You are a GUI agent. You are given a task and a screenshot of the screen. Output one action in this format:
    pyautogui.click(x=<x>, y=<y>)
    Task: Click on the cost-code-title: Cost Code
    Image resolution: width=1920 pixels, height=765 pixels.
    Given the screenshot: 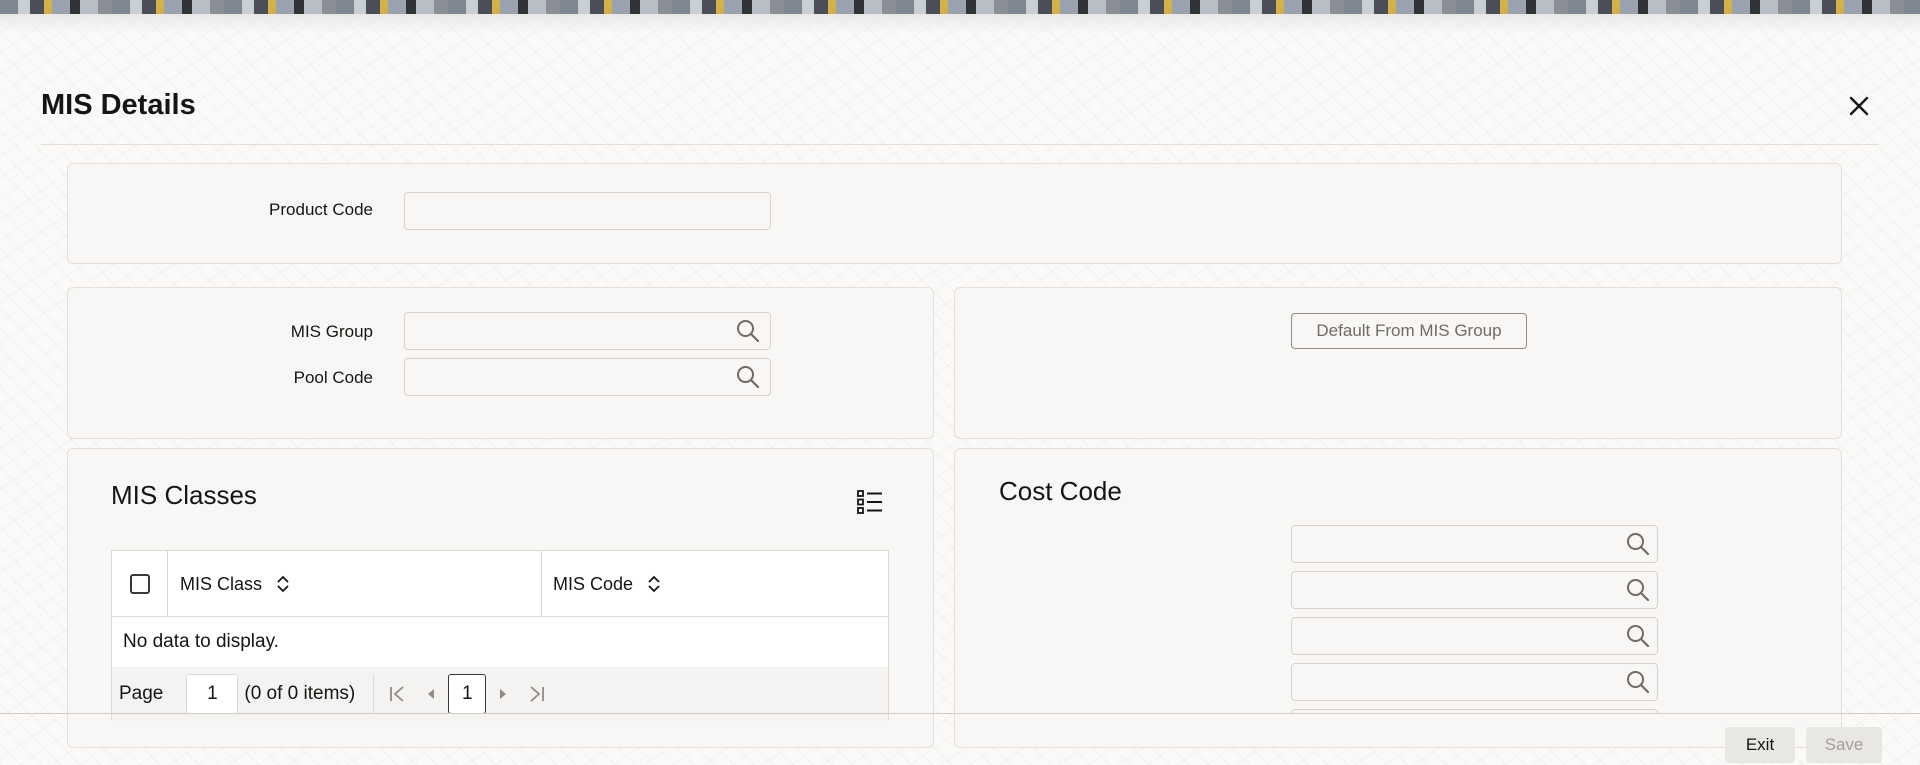 What is the action you would take?
    pyautogui.click(x=1060, y=491)
    